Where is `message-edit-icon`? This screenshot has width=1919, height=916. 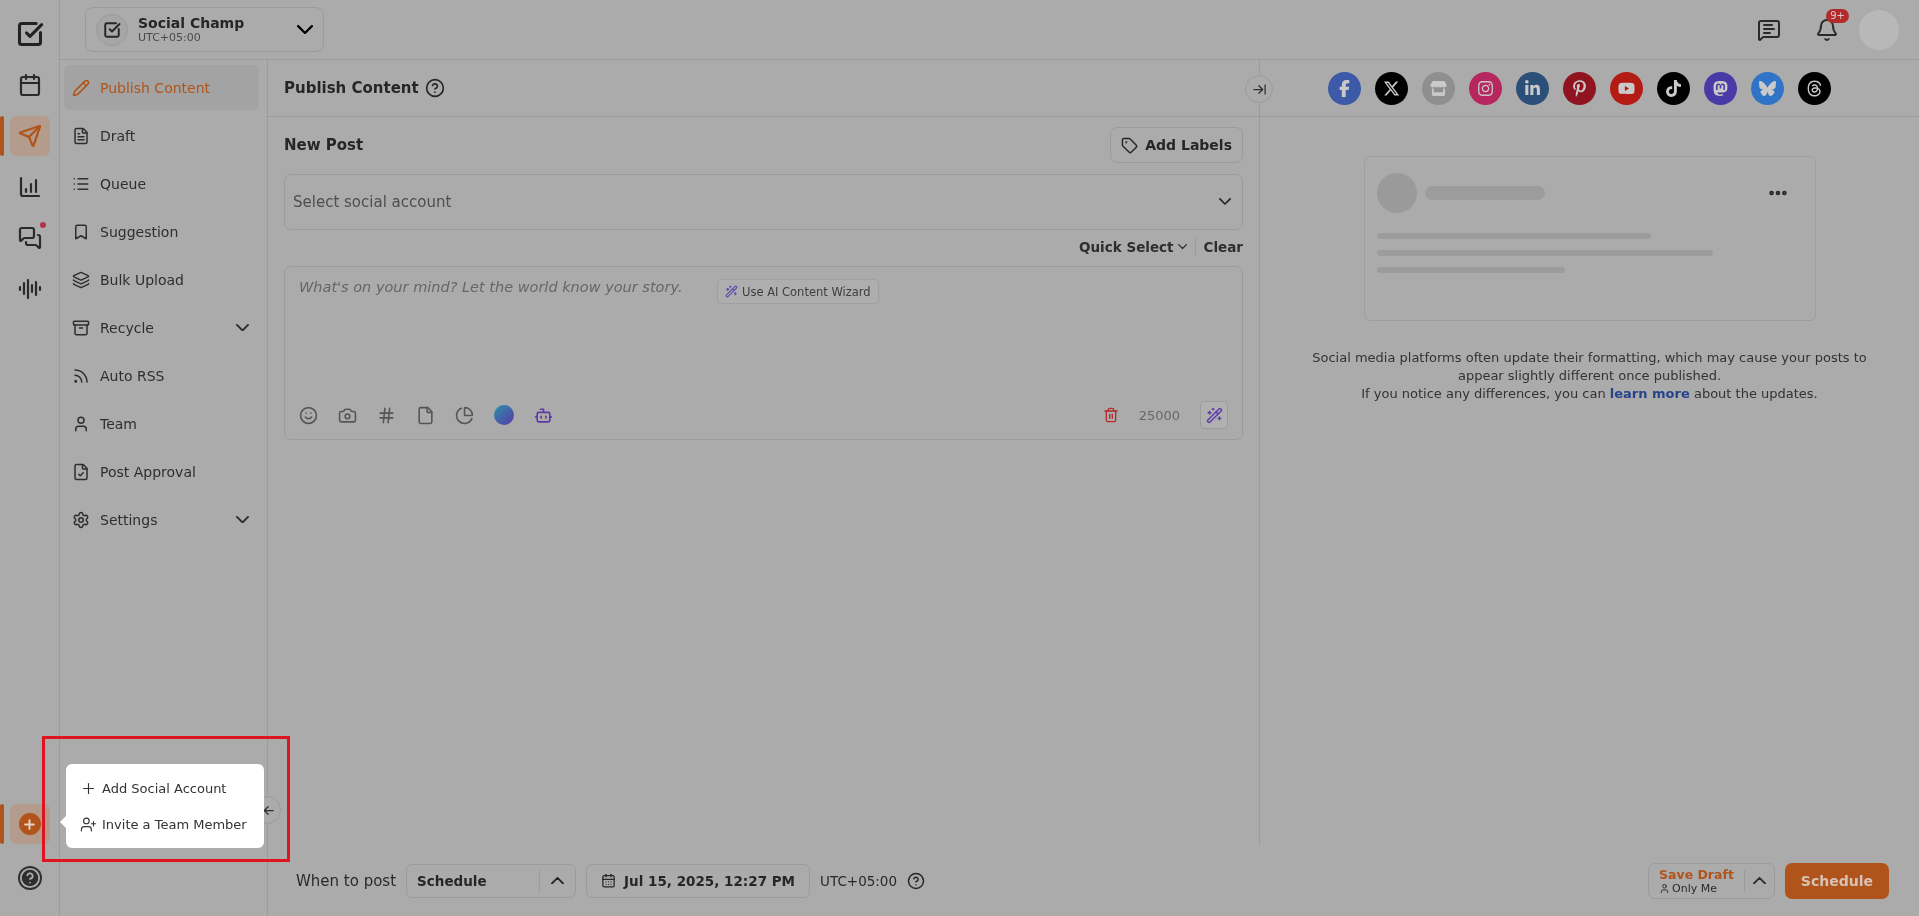 message-edit-icon is located at coordinates (1769, 29).